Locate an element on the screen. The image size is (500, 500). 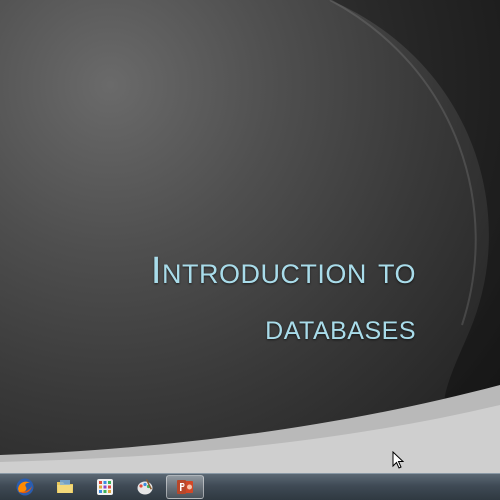
mouse-pointer-icon is located at coordinates (398, 460).